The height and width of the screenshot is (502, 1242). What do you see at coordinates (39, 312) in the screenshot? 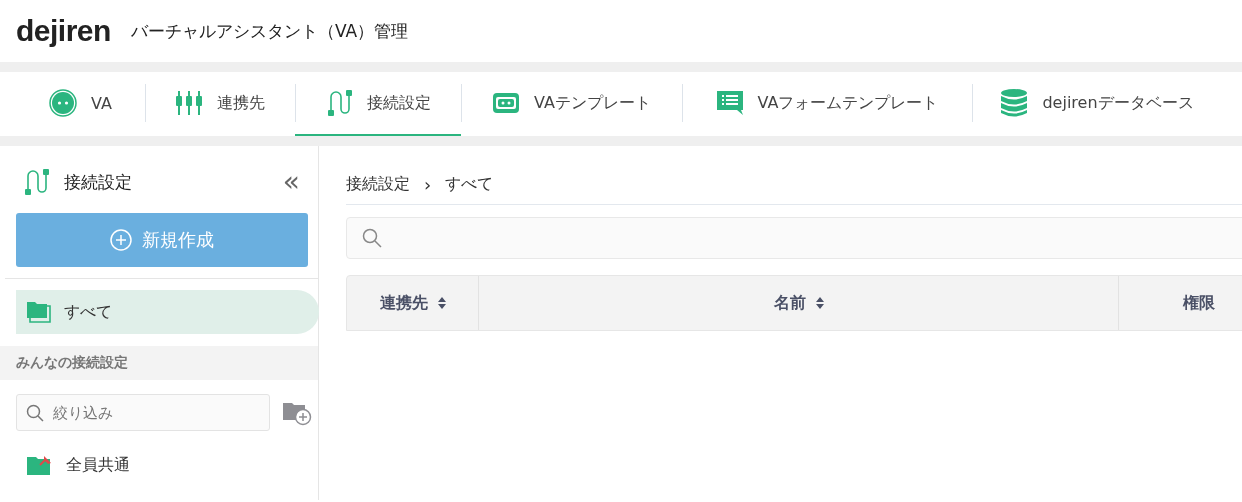
I see `folders-icon` at bounding box center [39, 312].